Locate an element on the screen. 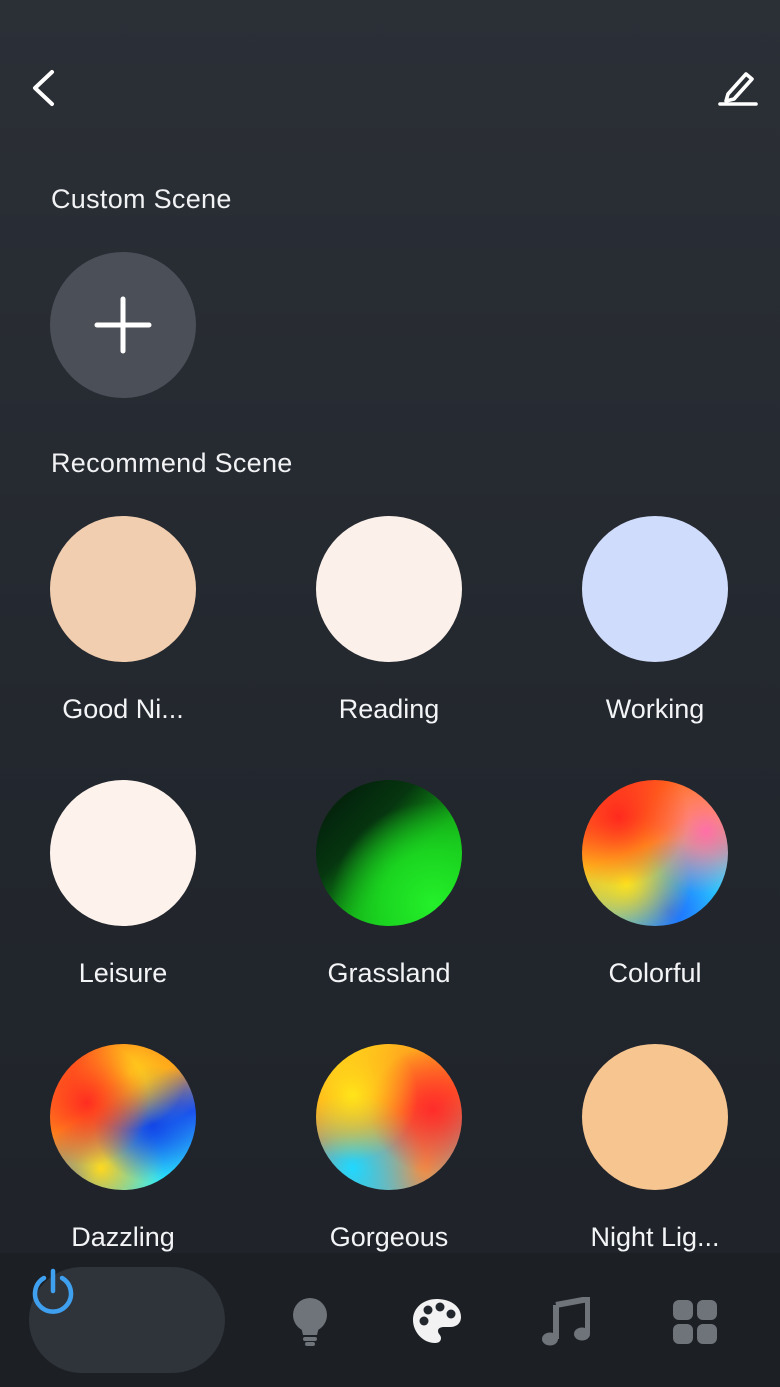 The width and height of the screenshot is (780, 1387). nav-more-tab is located at coordinates (696, 1320).